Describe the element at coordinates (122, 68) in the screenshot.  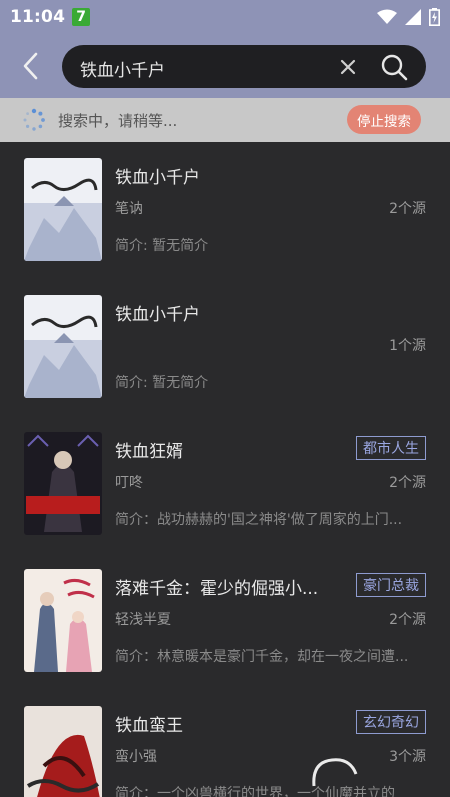
I see `search-query-text: 铁血小千户` at that location.